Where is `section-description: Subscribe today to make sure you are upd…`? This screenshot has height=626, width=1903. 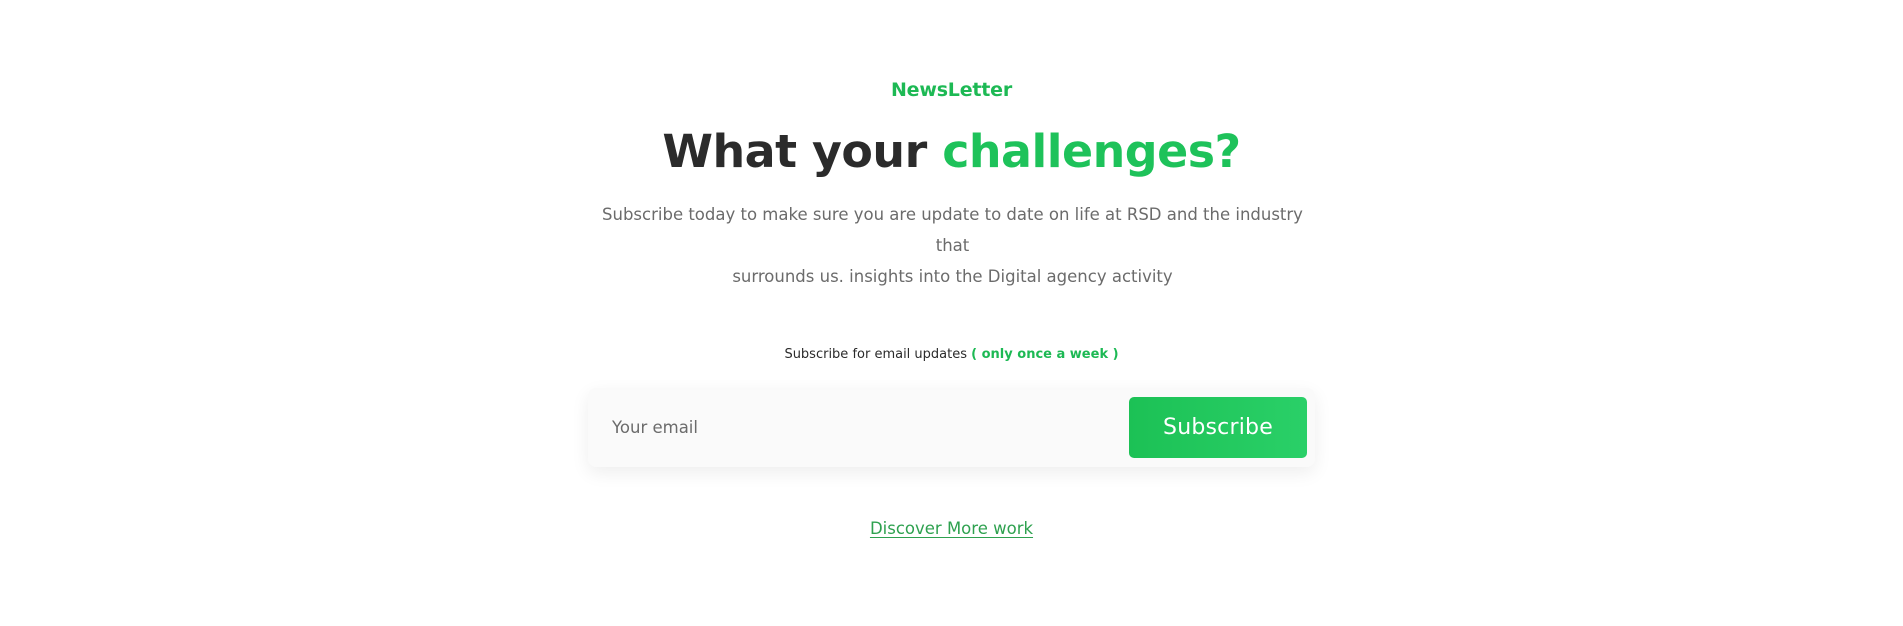
section-description: Subscribe today to make sure you are upd… is located at coordinates (952, 245).